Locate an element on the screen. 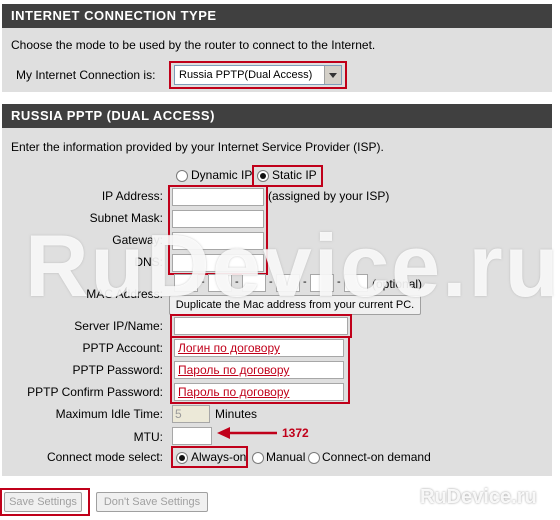 This screenshot has width=560, height=520. mac-address-label: MAC Address: is located at coordinates (124, 294).